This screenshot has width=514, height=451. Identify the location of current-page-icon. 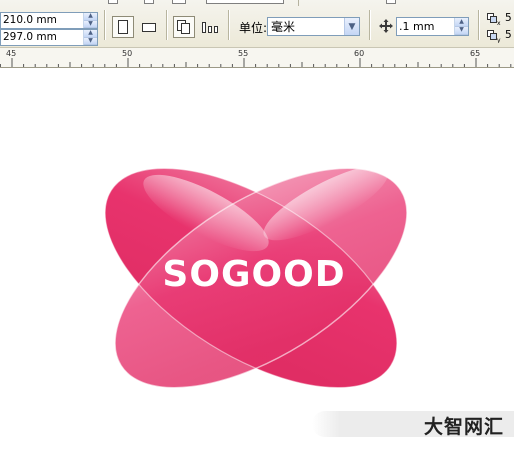
(210, 27).